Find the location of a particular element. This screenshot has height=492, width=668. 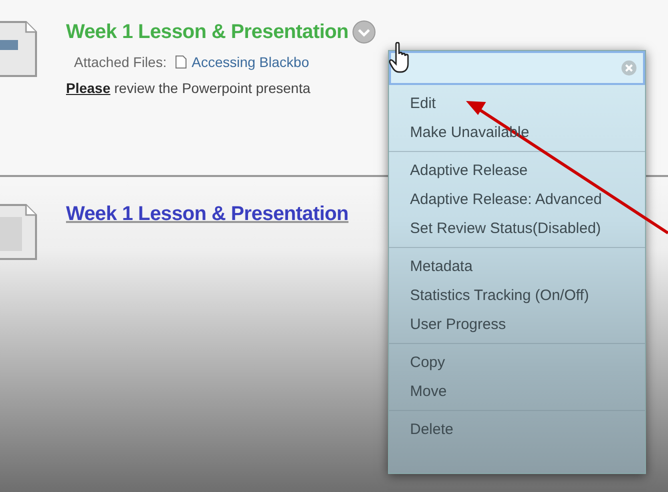

file-link: Accessing Blackbo is located at coordinates (242, 62).